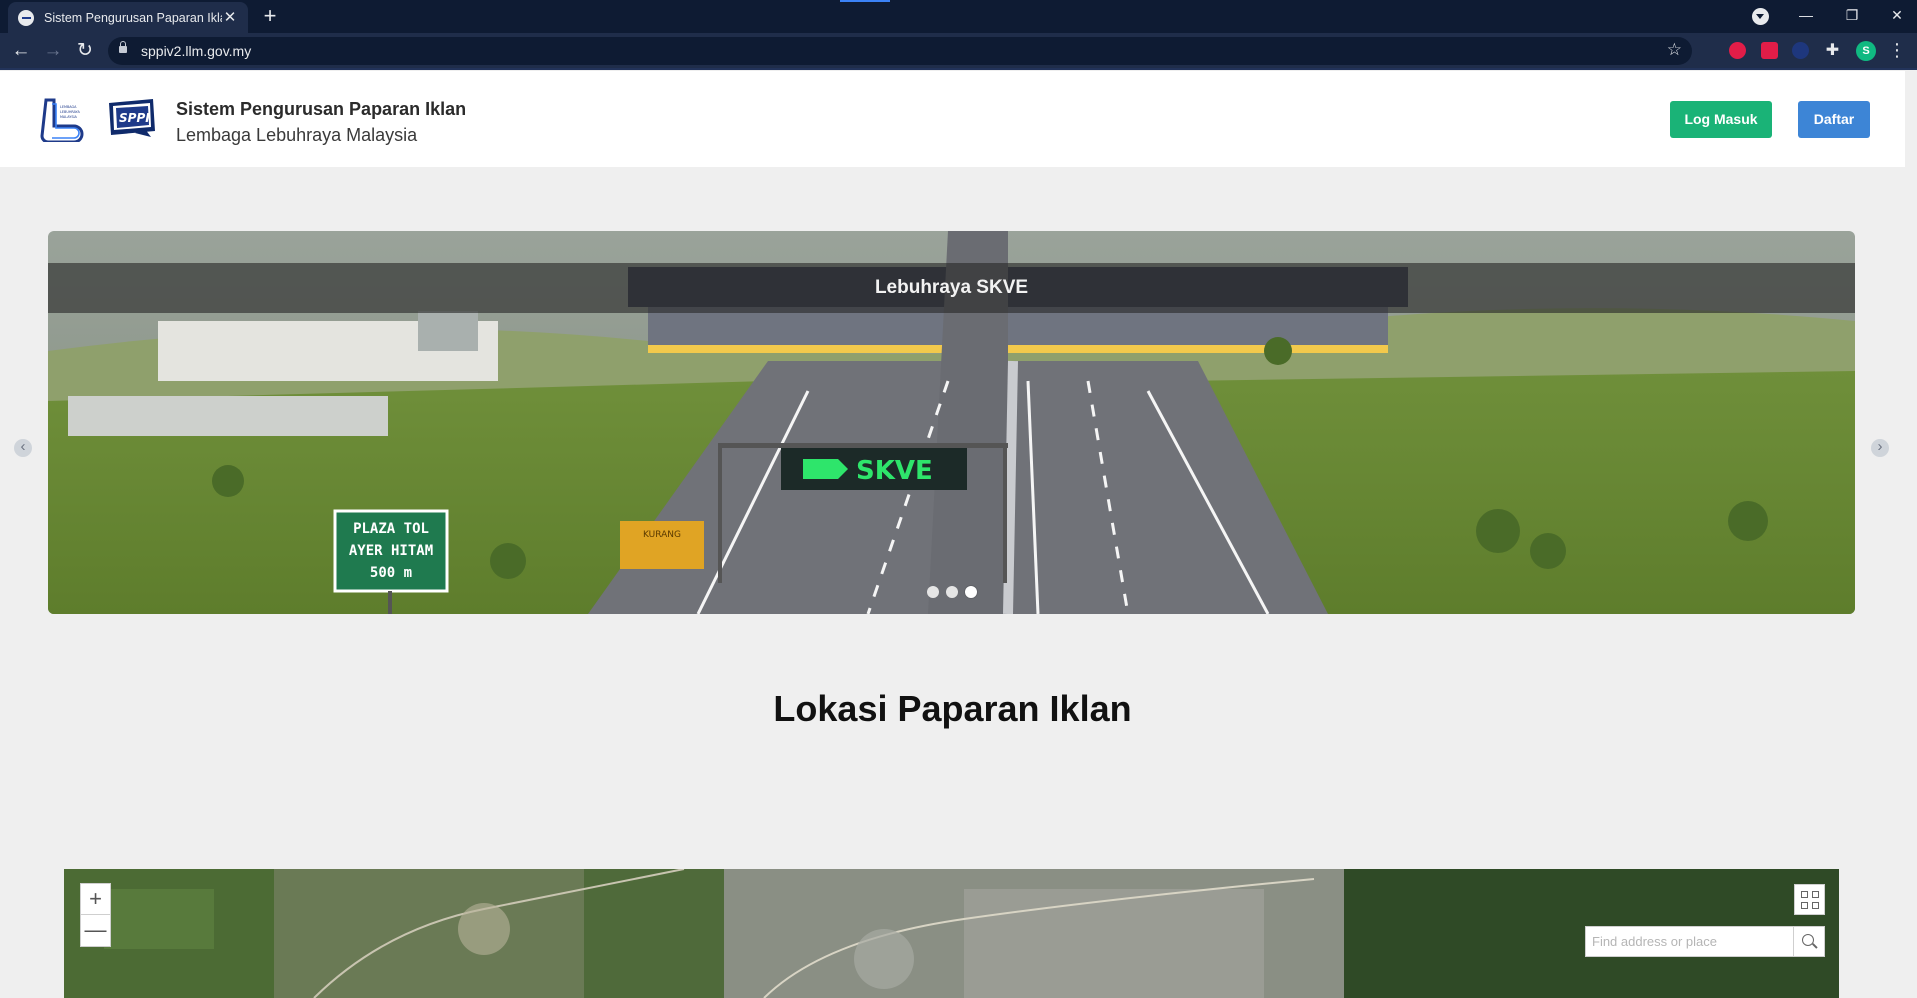  What do you see at coordinates (970, 592) in the screenshot?
I see `carousel-dot-active` at bounding box center [970, 592].